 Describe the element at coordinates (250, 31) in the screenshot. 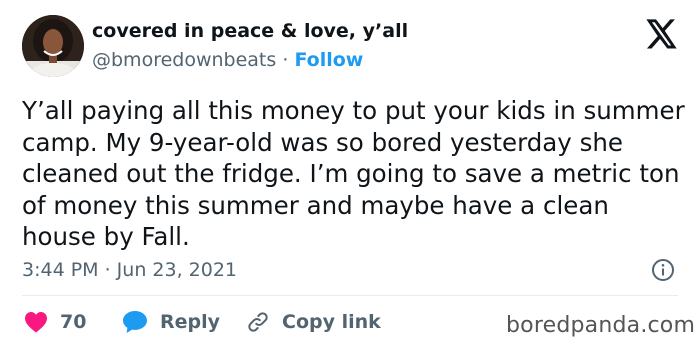

I see `author-display-name: covered in peace & love, y’all` at that location.